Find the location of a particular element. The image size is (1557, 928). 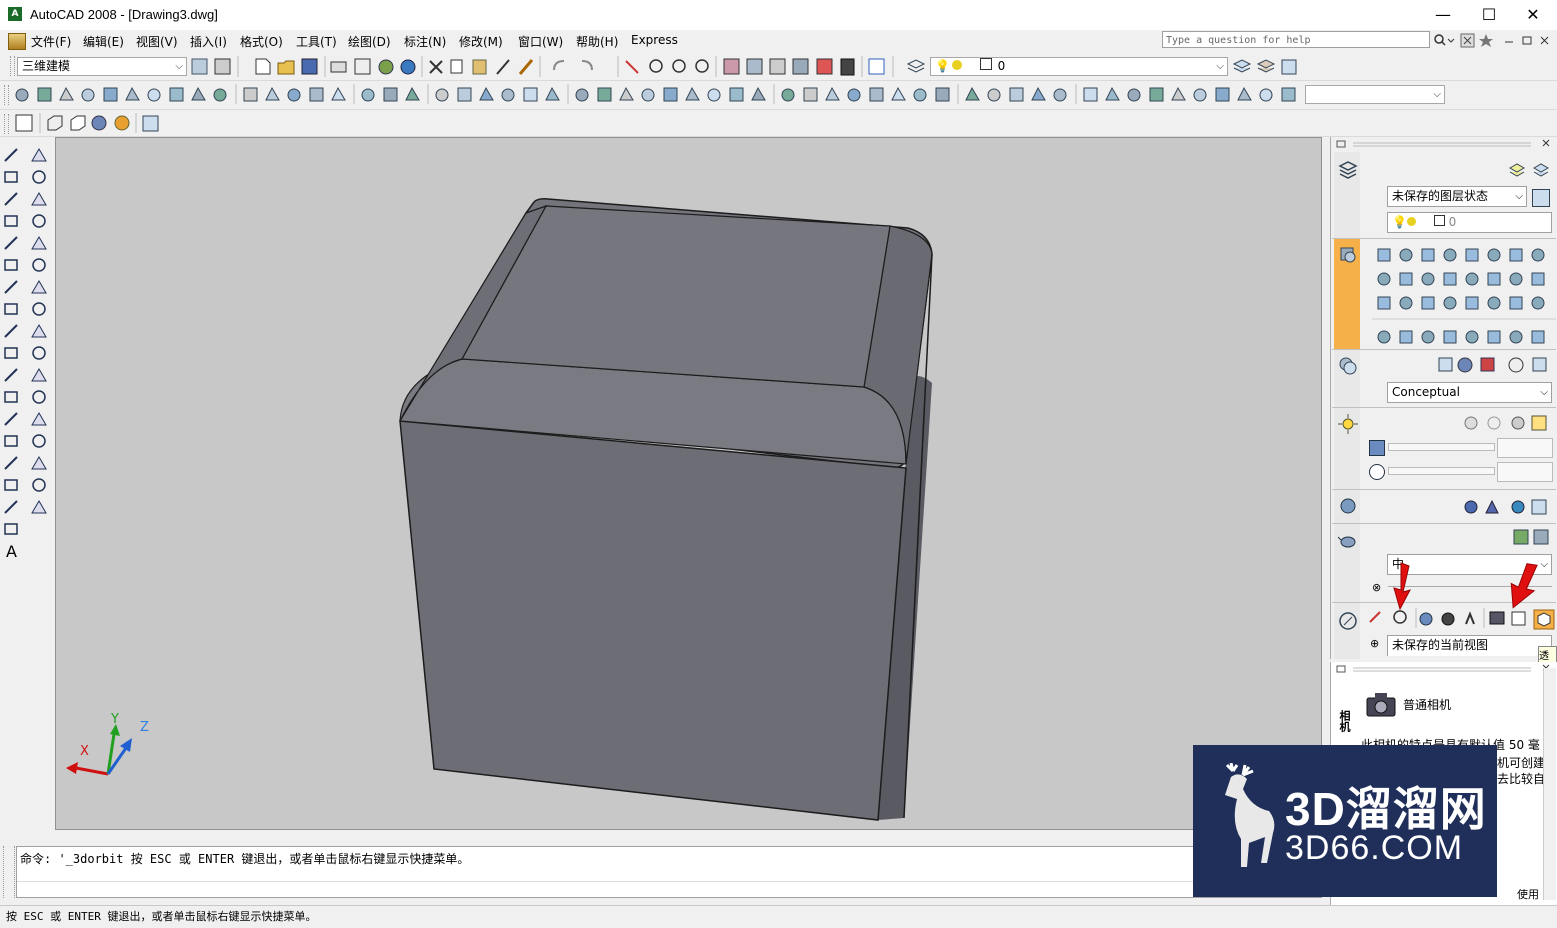

visual-styles-icons is located at coordinates (94, 124).